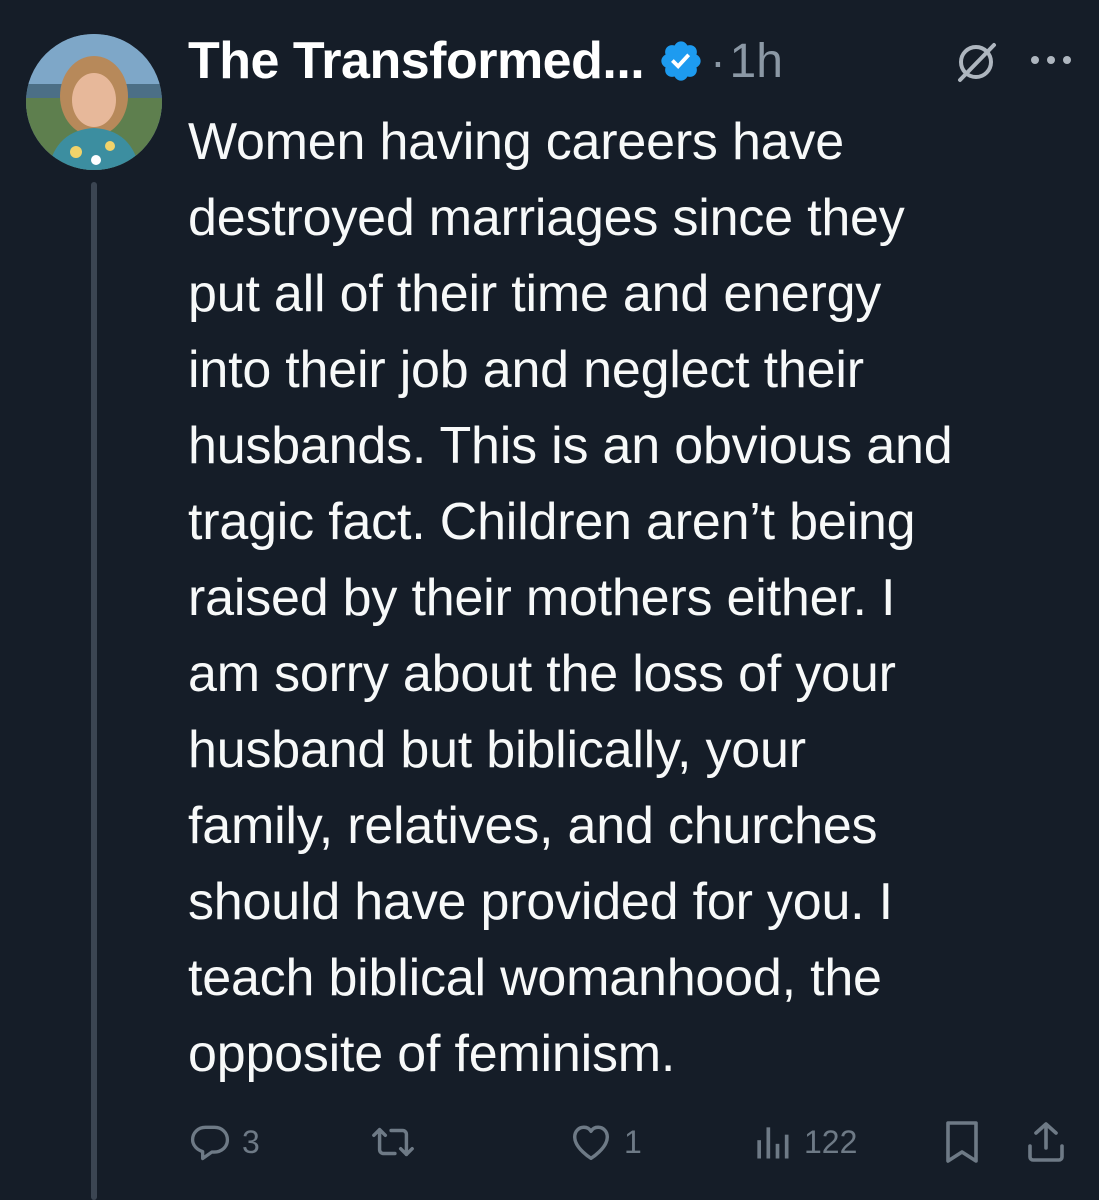 Image resolution: width=1099 pixels, height=1200 pixels. I want to click on reply-icon, so click(210, 1142).